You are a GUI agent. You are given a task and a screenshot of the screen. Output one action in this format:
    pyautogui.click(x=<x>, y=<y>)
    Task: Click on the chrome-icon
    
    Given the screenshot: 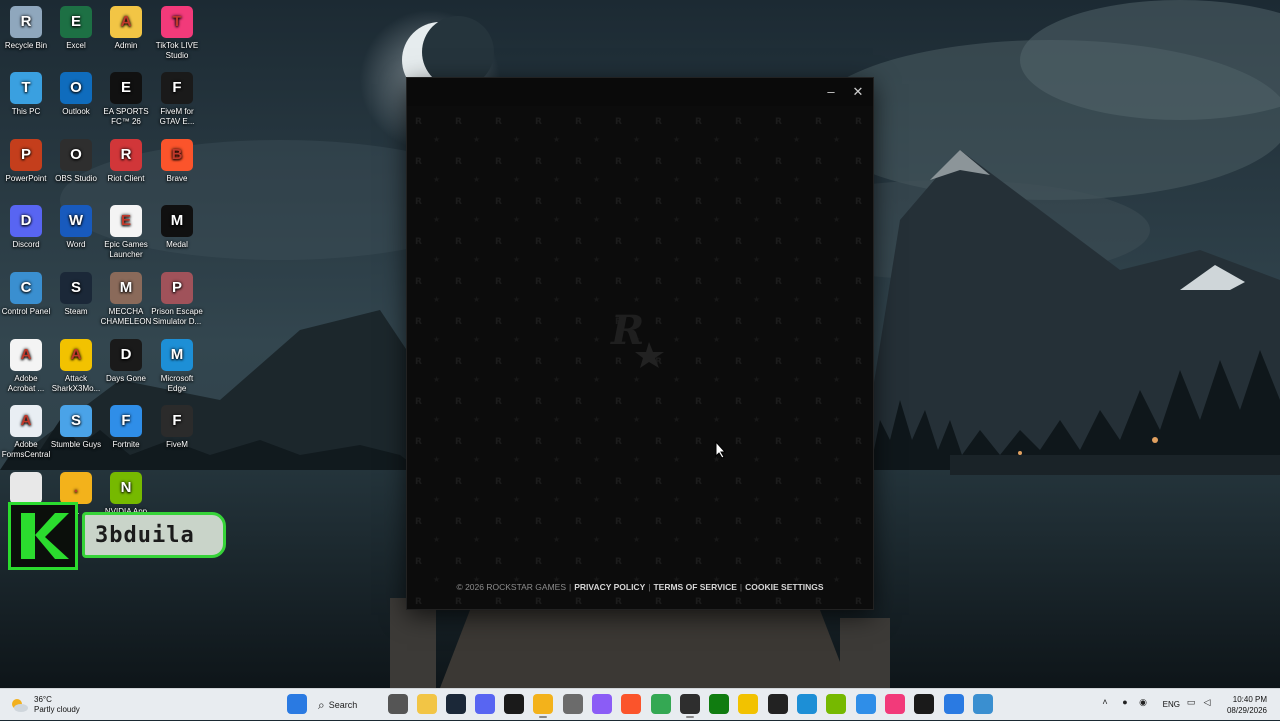 What is the action you would take?
    pyautogui.click(x=661, y=704)
    